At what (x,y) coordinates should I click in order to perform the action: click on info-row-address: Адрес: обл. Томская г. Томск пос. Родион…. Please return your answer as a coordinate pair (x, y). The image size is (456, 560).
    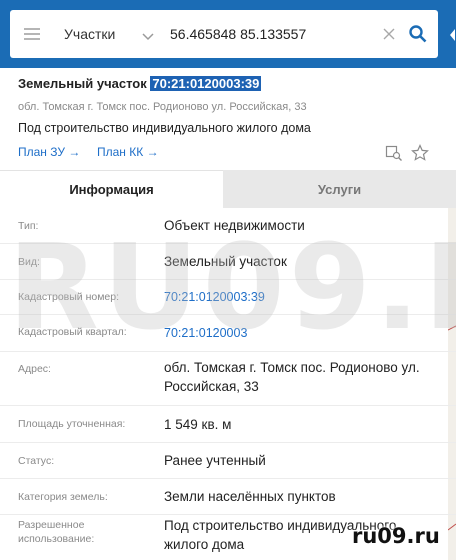
    Looking at the image, I should click on (228, 379).